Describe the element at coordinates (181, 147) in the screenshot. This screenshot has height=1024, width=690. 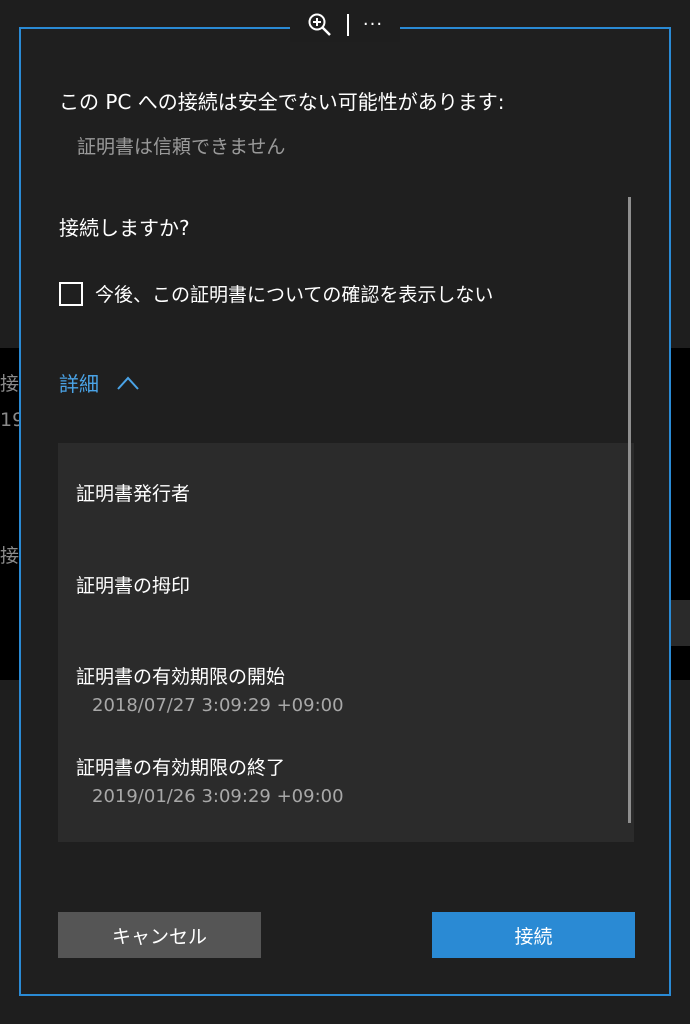
I see `dialog-subtitle: 証明書は信頼できません` at that location.